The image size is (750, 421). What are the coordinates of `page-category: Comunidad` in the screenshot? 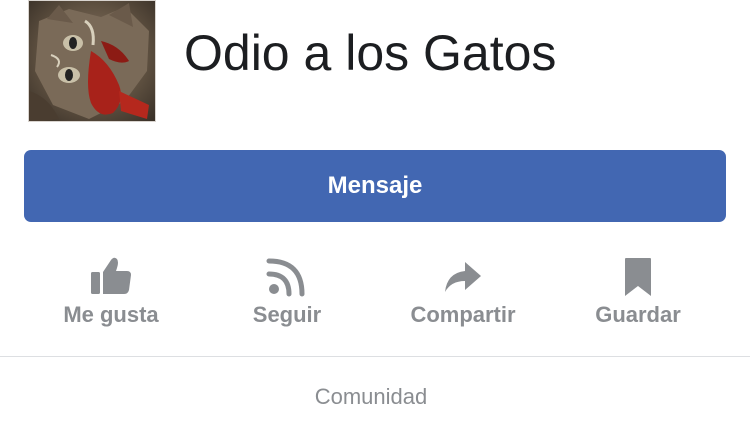 It's located at (371, 396).